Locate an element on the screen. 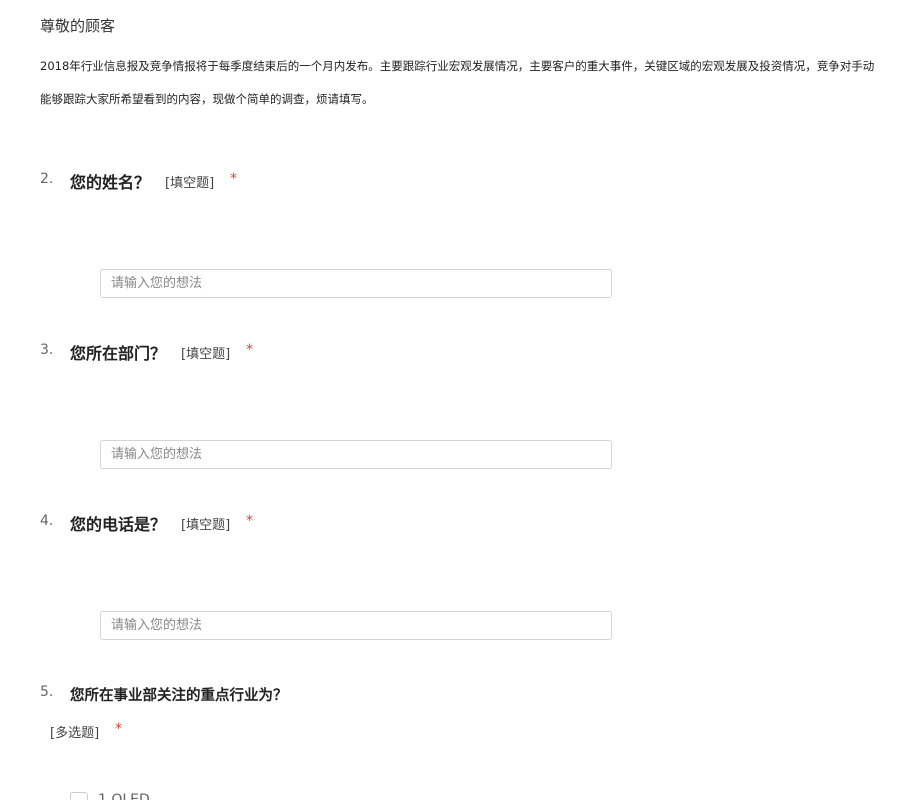 Image resolution: width=900 pixels, height=800 pixels. question-title: 您的电话是？ is located at coordinates (118, 524).